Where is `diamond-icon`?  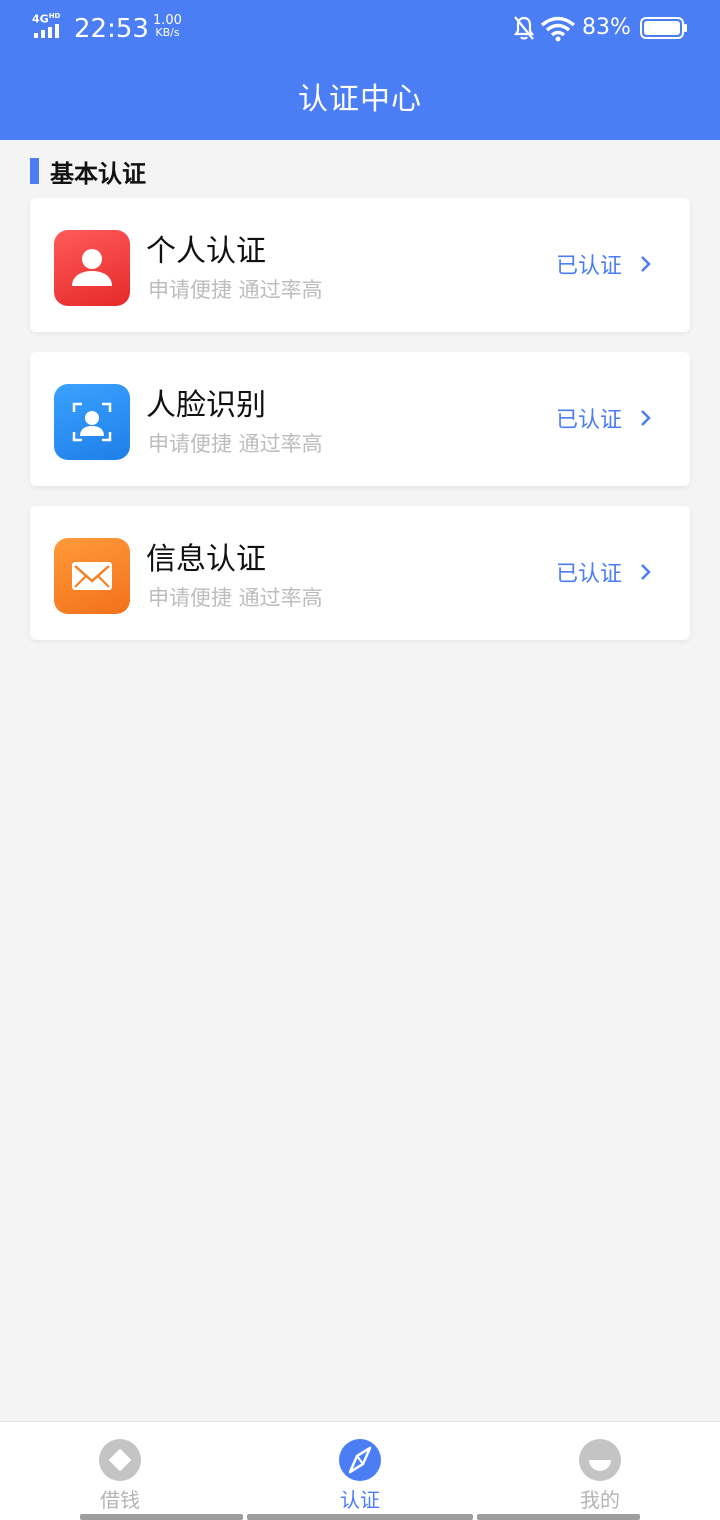 diamond-icon is located at coordinates (120, 1460).